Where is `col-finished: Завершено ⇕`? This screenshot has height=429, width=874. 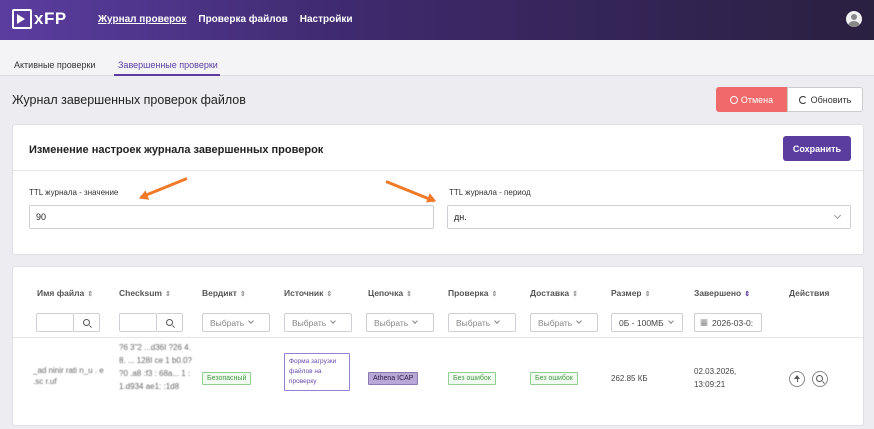 col-finished: Завершено ⇕ is located at coordinates (722, 293).